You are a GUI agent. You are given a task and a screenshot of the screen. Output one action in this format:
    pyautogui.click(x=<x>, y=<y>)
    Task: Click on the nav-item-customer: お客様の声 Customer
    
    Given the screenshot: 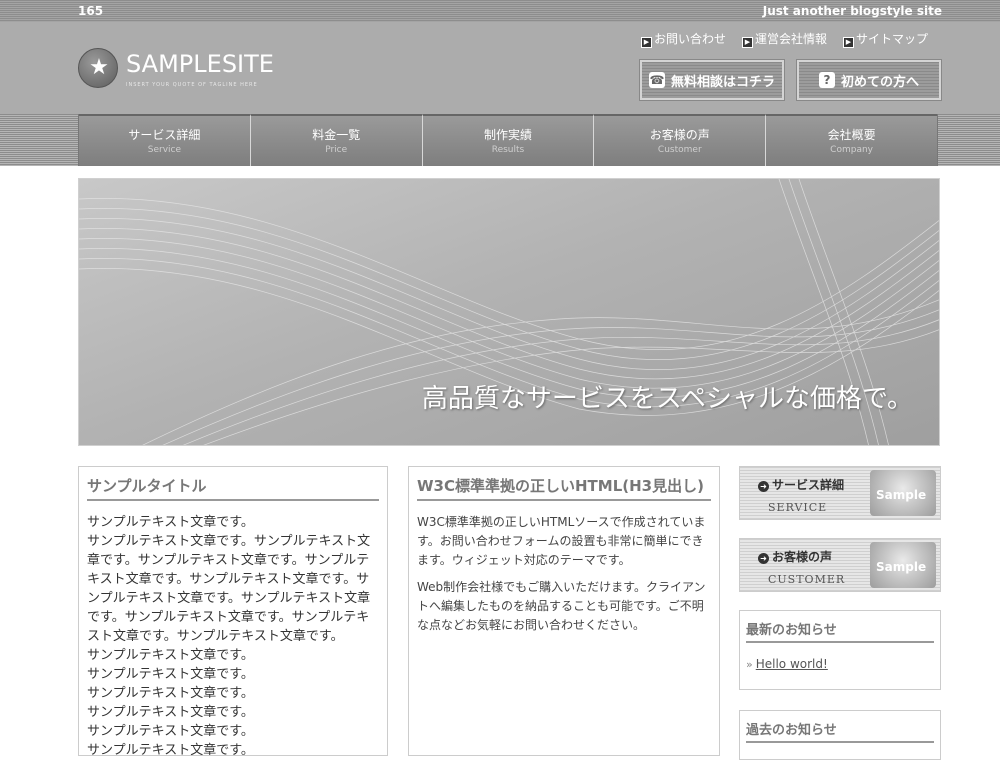 What is the action you would take?
    pyautogui.click(x=680, y=140)
    